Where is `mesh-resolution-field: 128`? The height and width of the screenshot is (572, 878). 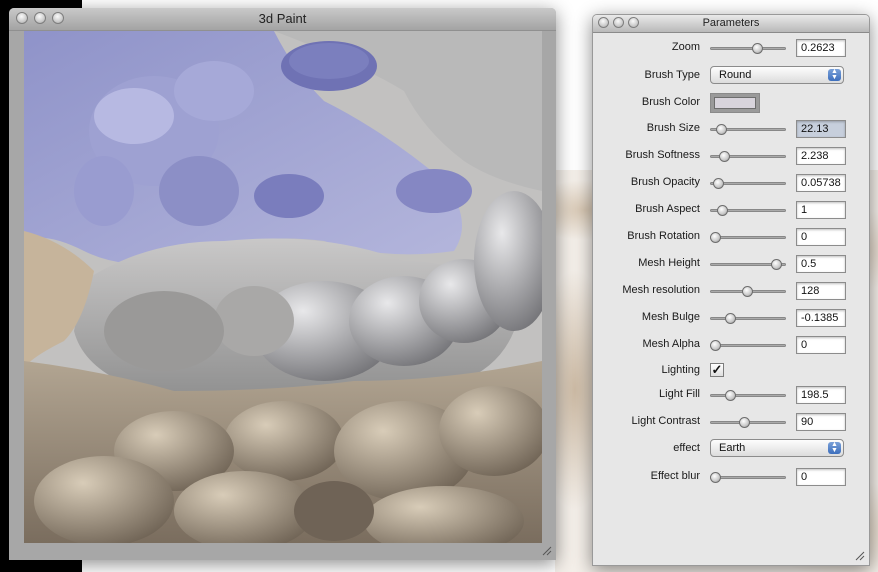 mesh-resolution-field: 128 is located at coordinates (821, 291).